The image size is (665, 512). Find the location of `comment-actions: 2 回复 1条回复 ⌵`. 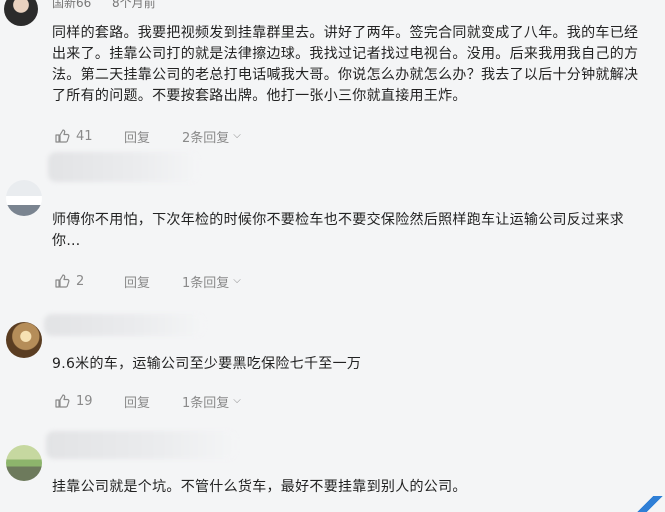

comment-actions: 2 回复 1条回复 ⌵ is located at coordinates (147, 281).